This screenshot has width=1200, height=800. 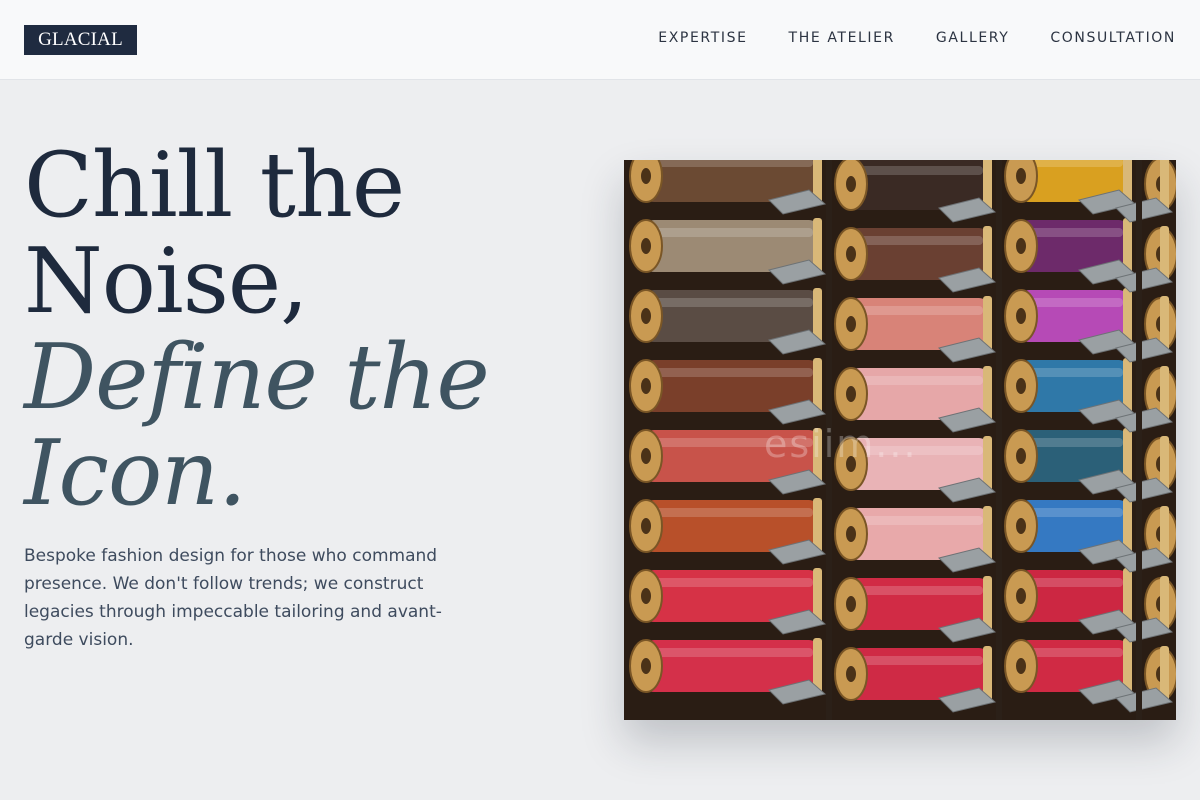 What do you see at coordinates (80, 40) in the screenshot?
I see `logo: GLACIAL` at bounding box center [80, 40].